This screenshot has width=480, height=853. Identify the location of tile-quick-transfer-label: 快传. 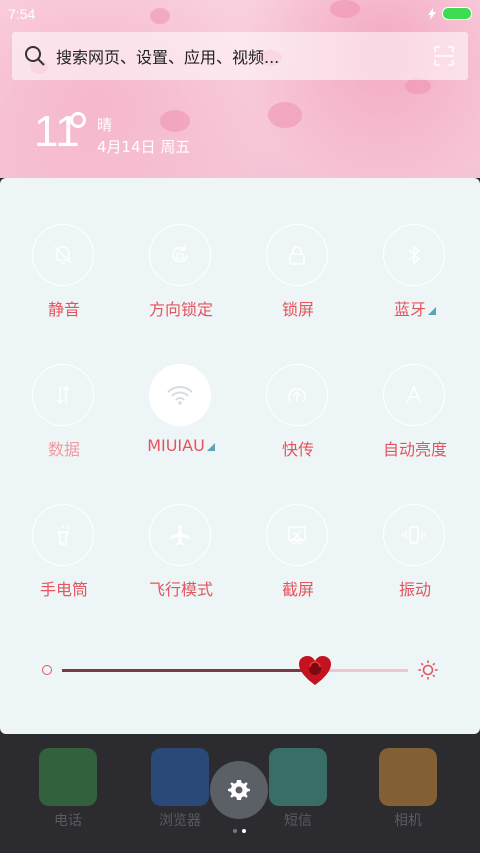
(297, 449).